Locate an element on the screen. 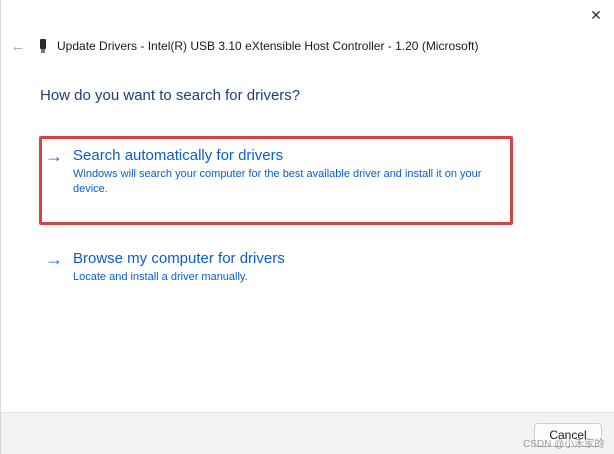  usb-device-icon is located at coordinates (43, 46).